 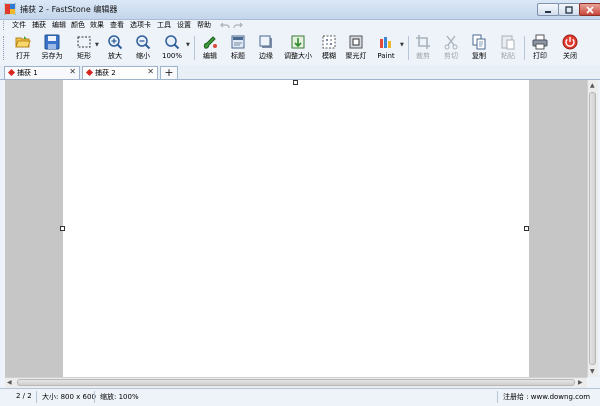 I want to click on tab-marker-icon, so click(x=11, y=72).